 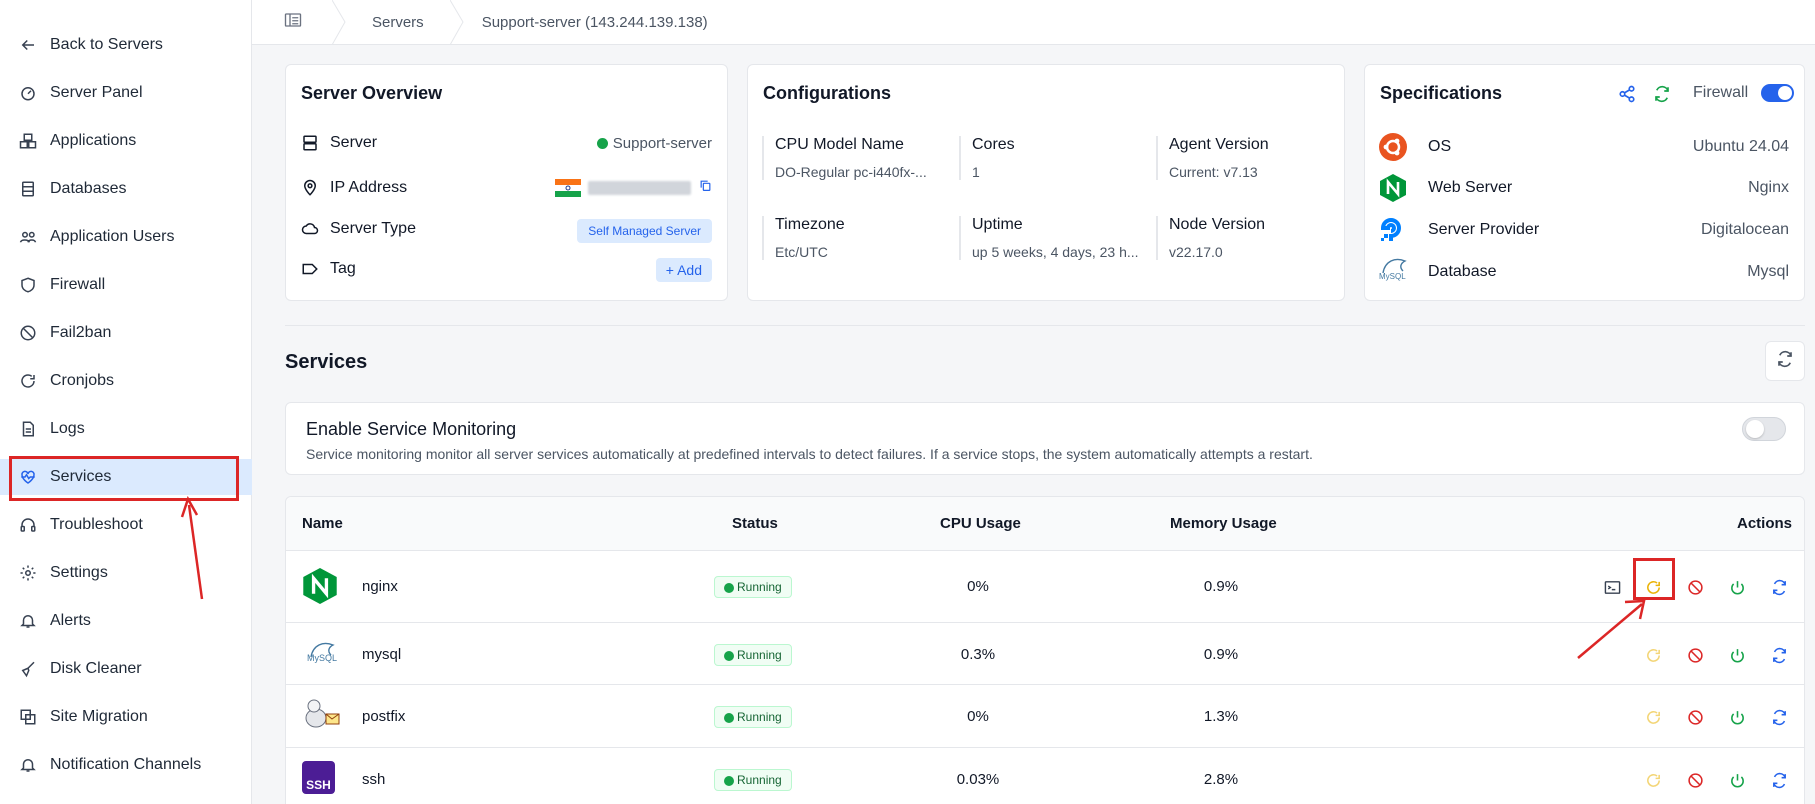 What do you see at coordinates (1210, 238) in the screenshot?
I see `config-node-version: Node Version v22.17.0` at bounding box center [1210, 238].